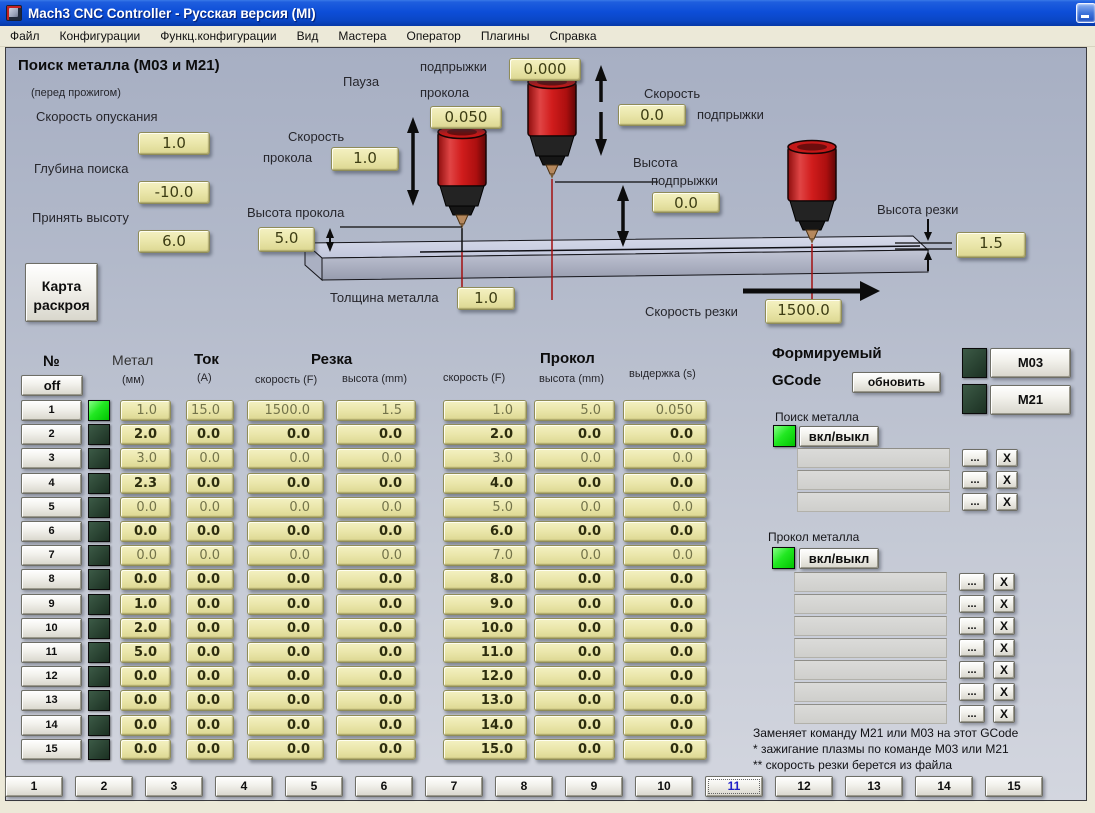 This screenshot has height=813, width=1095. Describe the element at coordinates (486, 298) in the screenshot. I see `metal-thickness-field: 1.0` at that location.